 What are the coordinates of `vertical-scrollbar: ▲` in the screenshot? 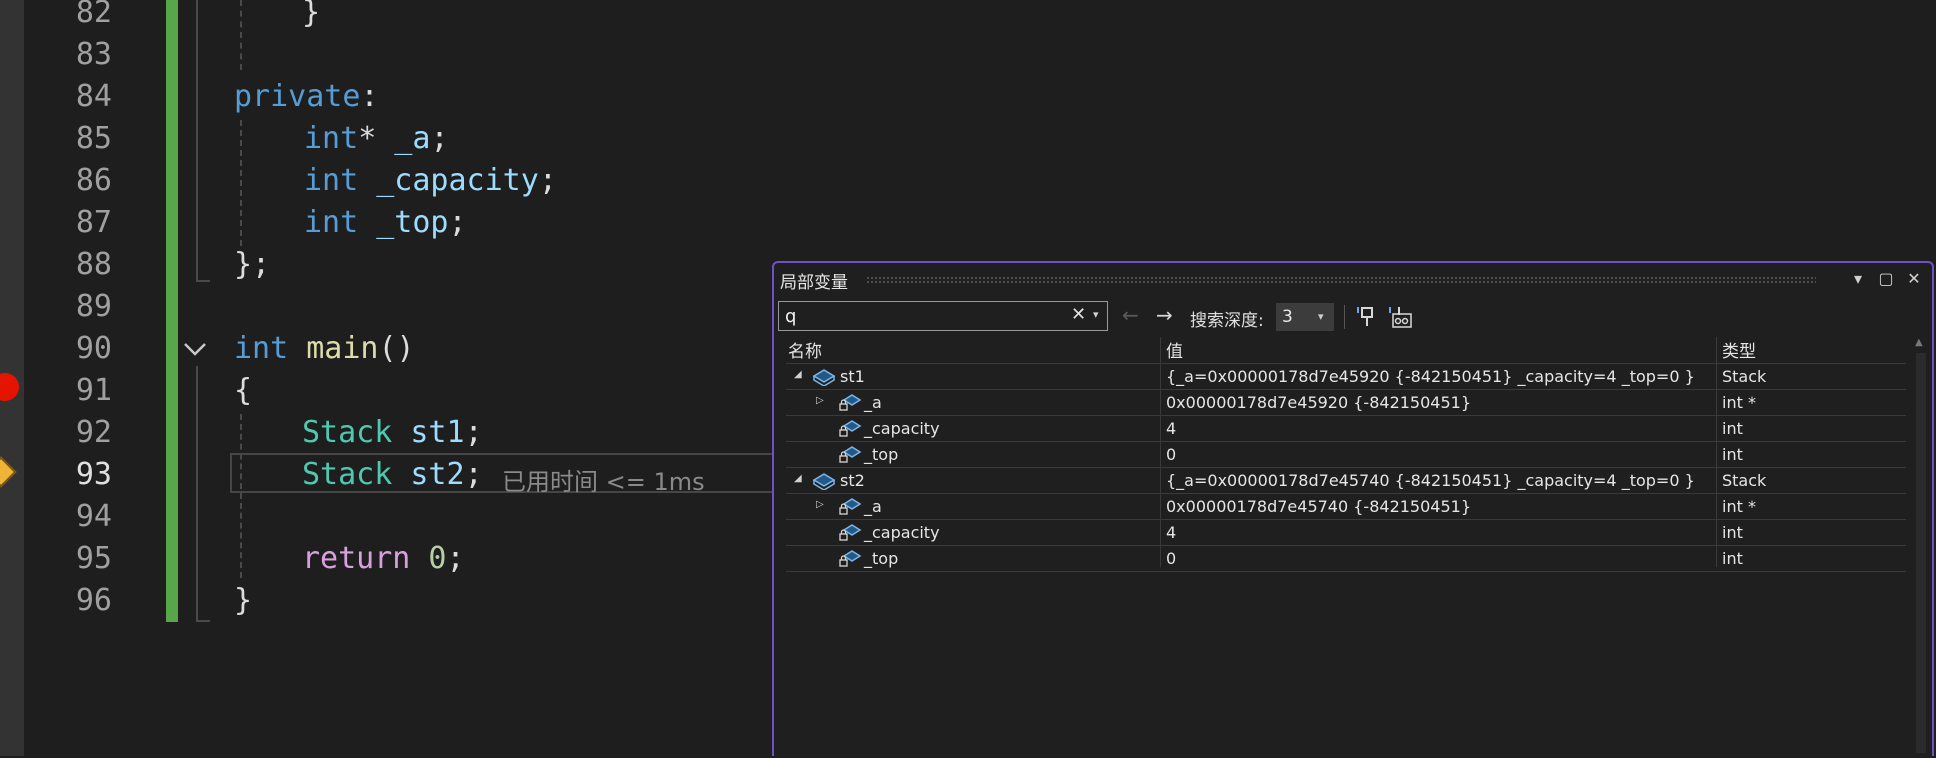 It's located at (1921, 546).